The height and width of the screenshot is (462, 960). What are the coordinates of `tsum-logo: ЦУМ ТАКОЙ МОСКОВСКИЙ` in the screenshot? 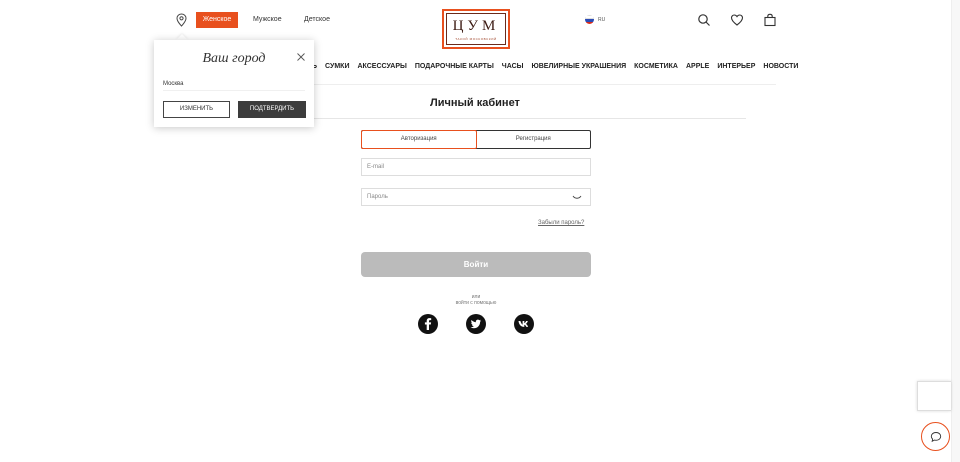 It's located at (476, 29).